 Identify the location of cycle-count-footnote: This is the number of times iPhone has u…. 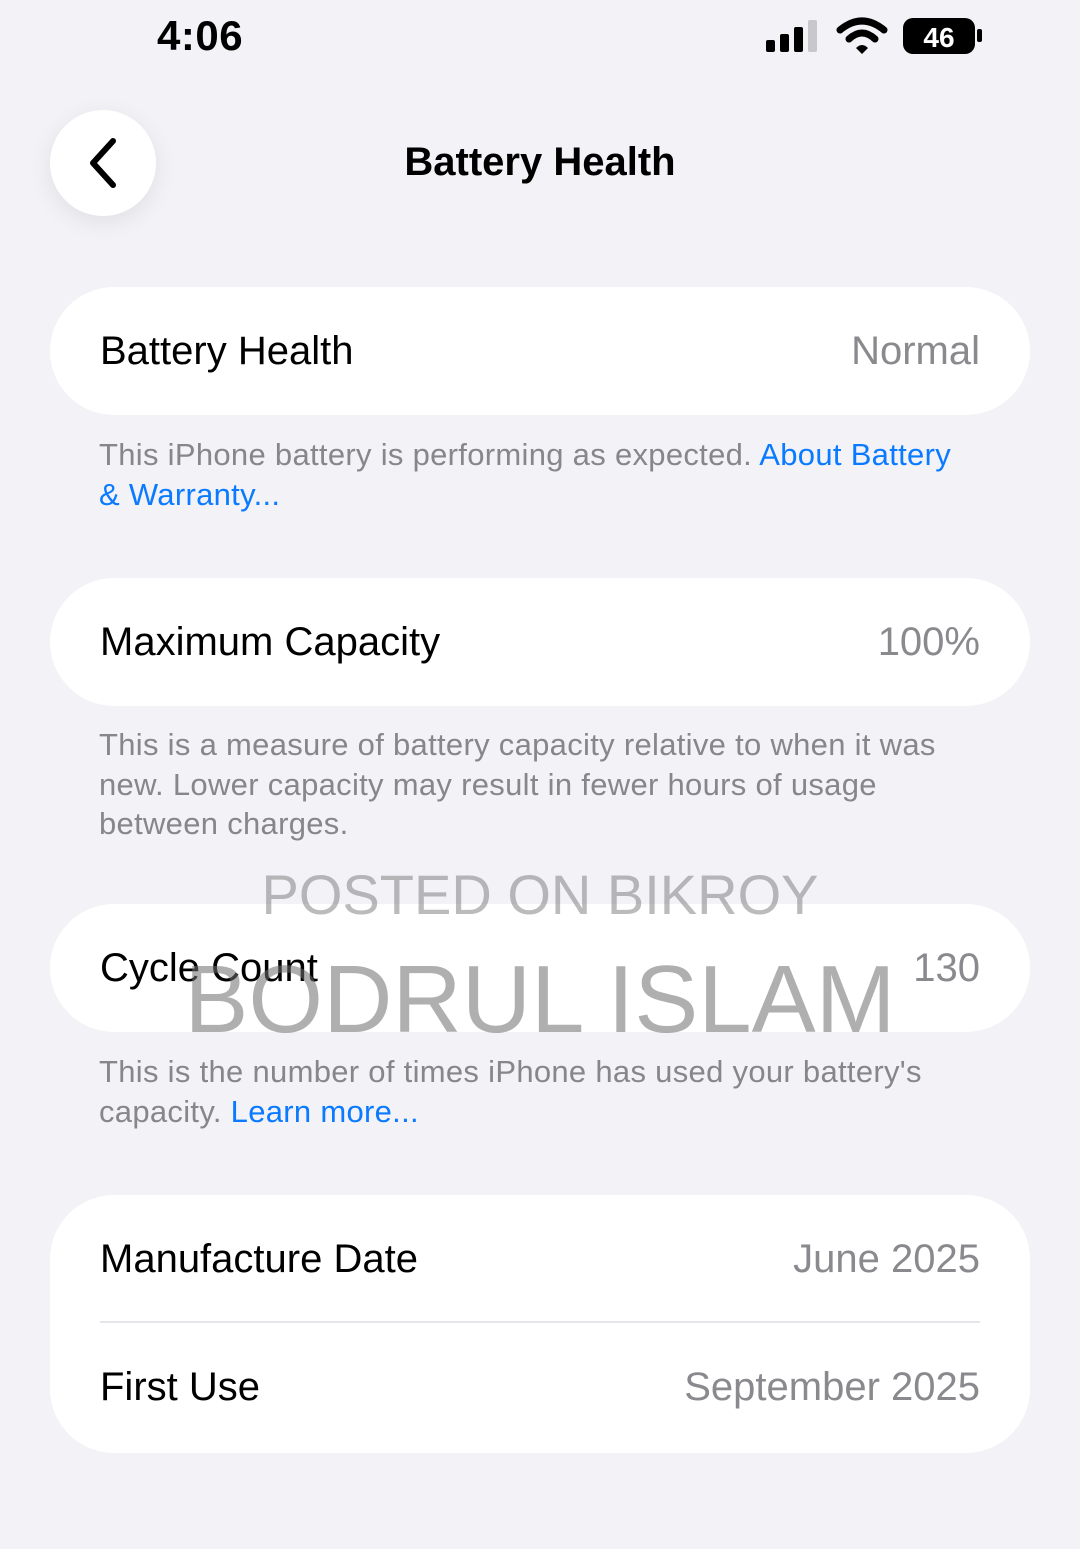
(539, 1091).